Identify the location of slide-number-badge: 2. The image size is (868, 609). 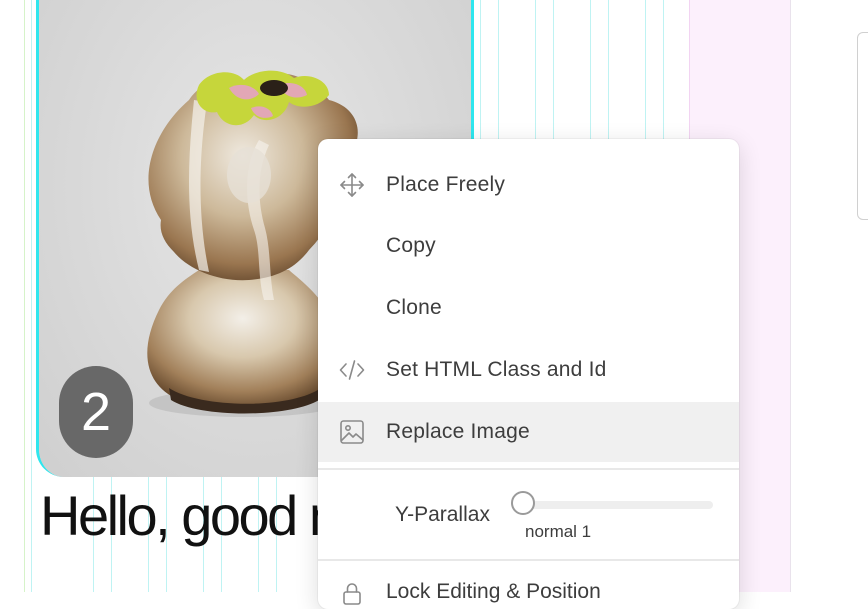
(96, 412).